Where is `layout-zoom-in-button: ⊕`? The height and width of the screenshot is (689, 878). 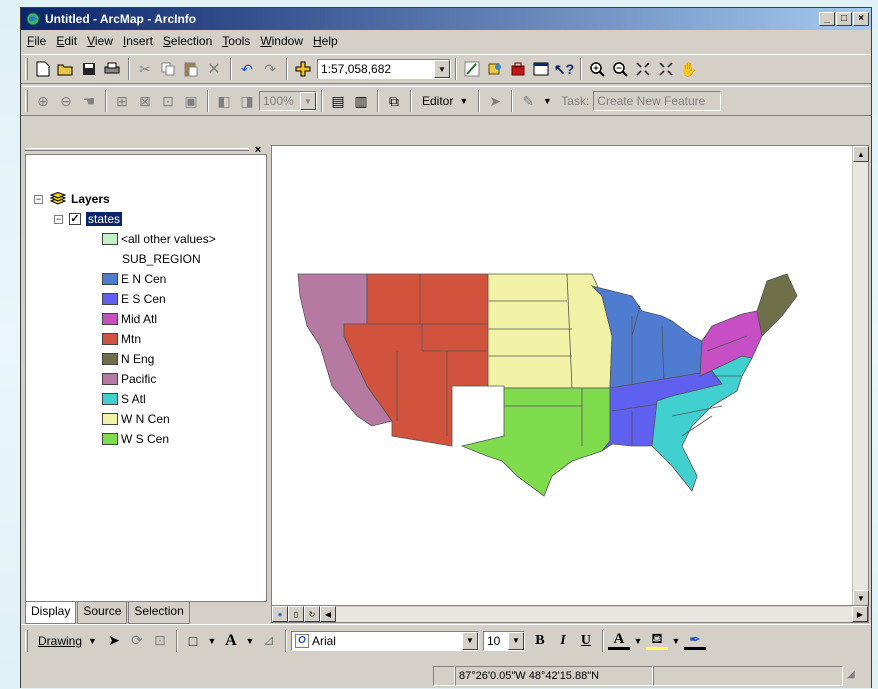 layout-zoom-in-button: ⊕ is located at coordinates (43, 101).